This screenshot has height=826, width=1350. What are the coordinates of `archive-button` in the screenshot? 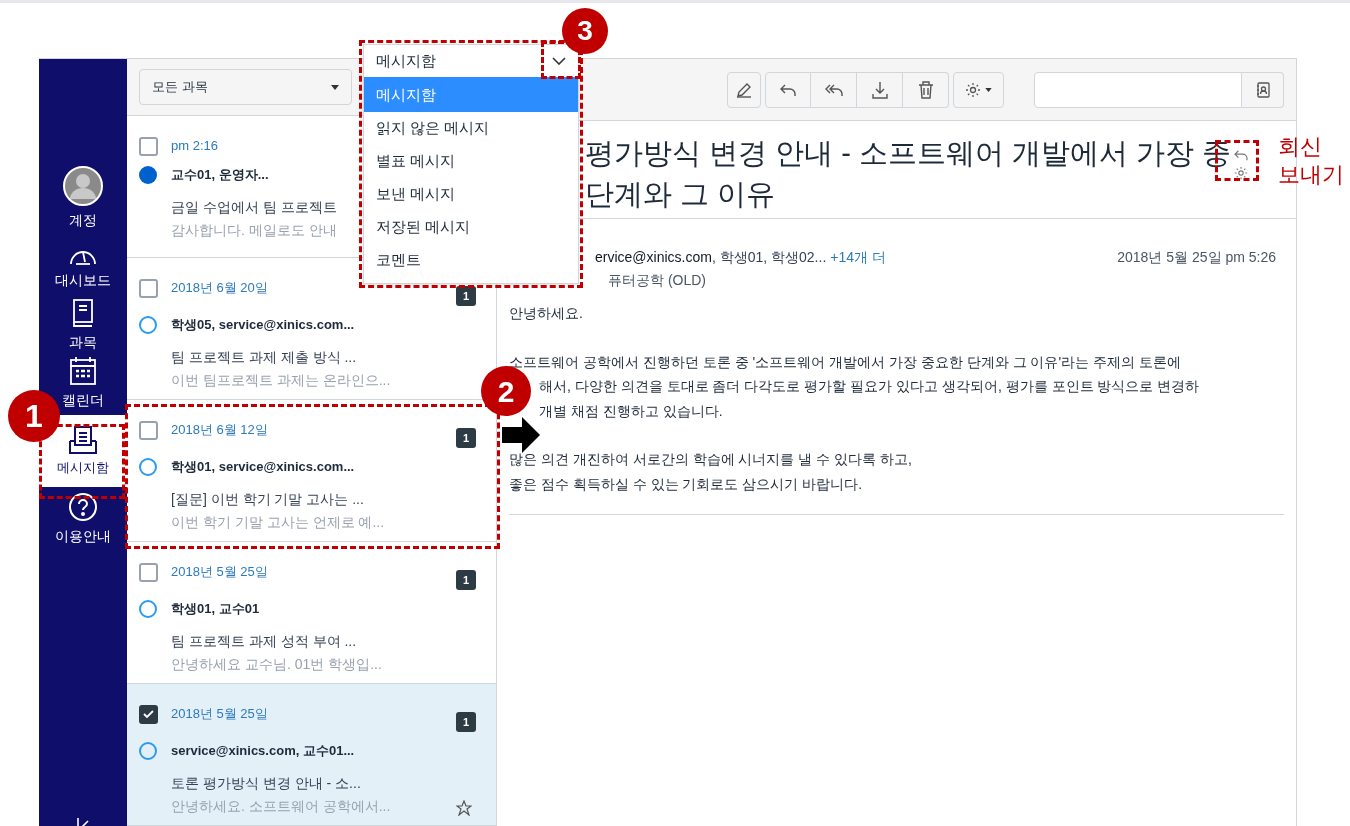 It's located at (880, 89).